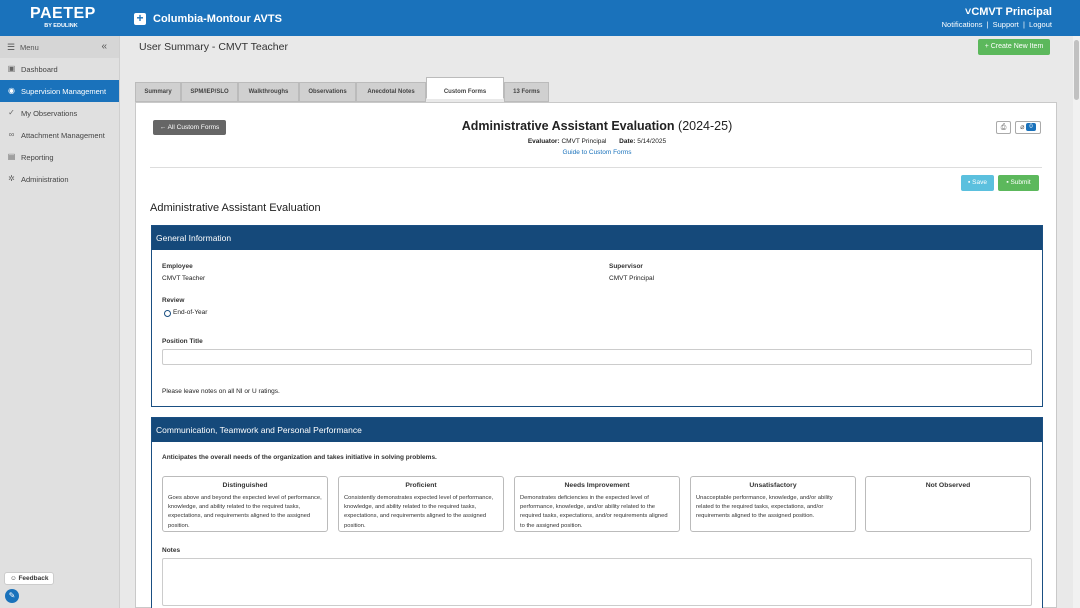 Image resolution: width=1080 pixels, height=608 pixels. I want to click on divider, so click(596, 167).